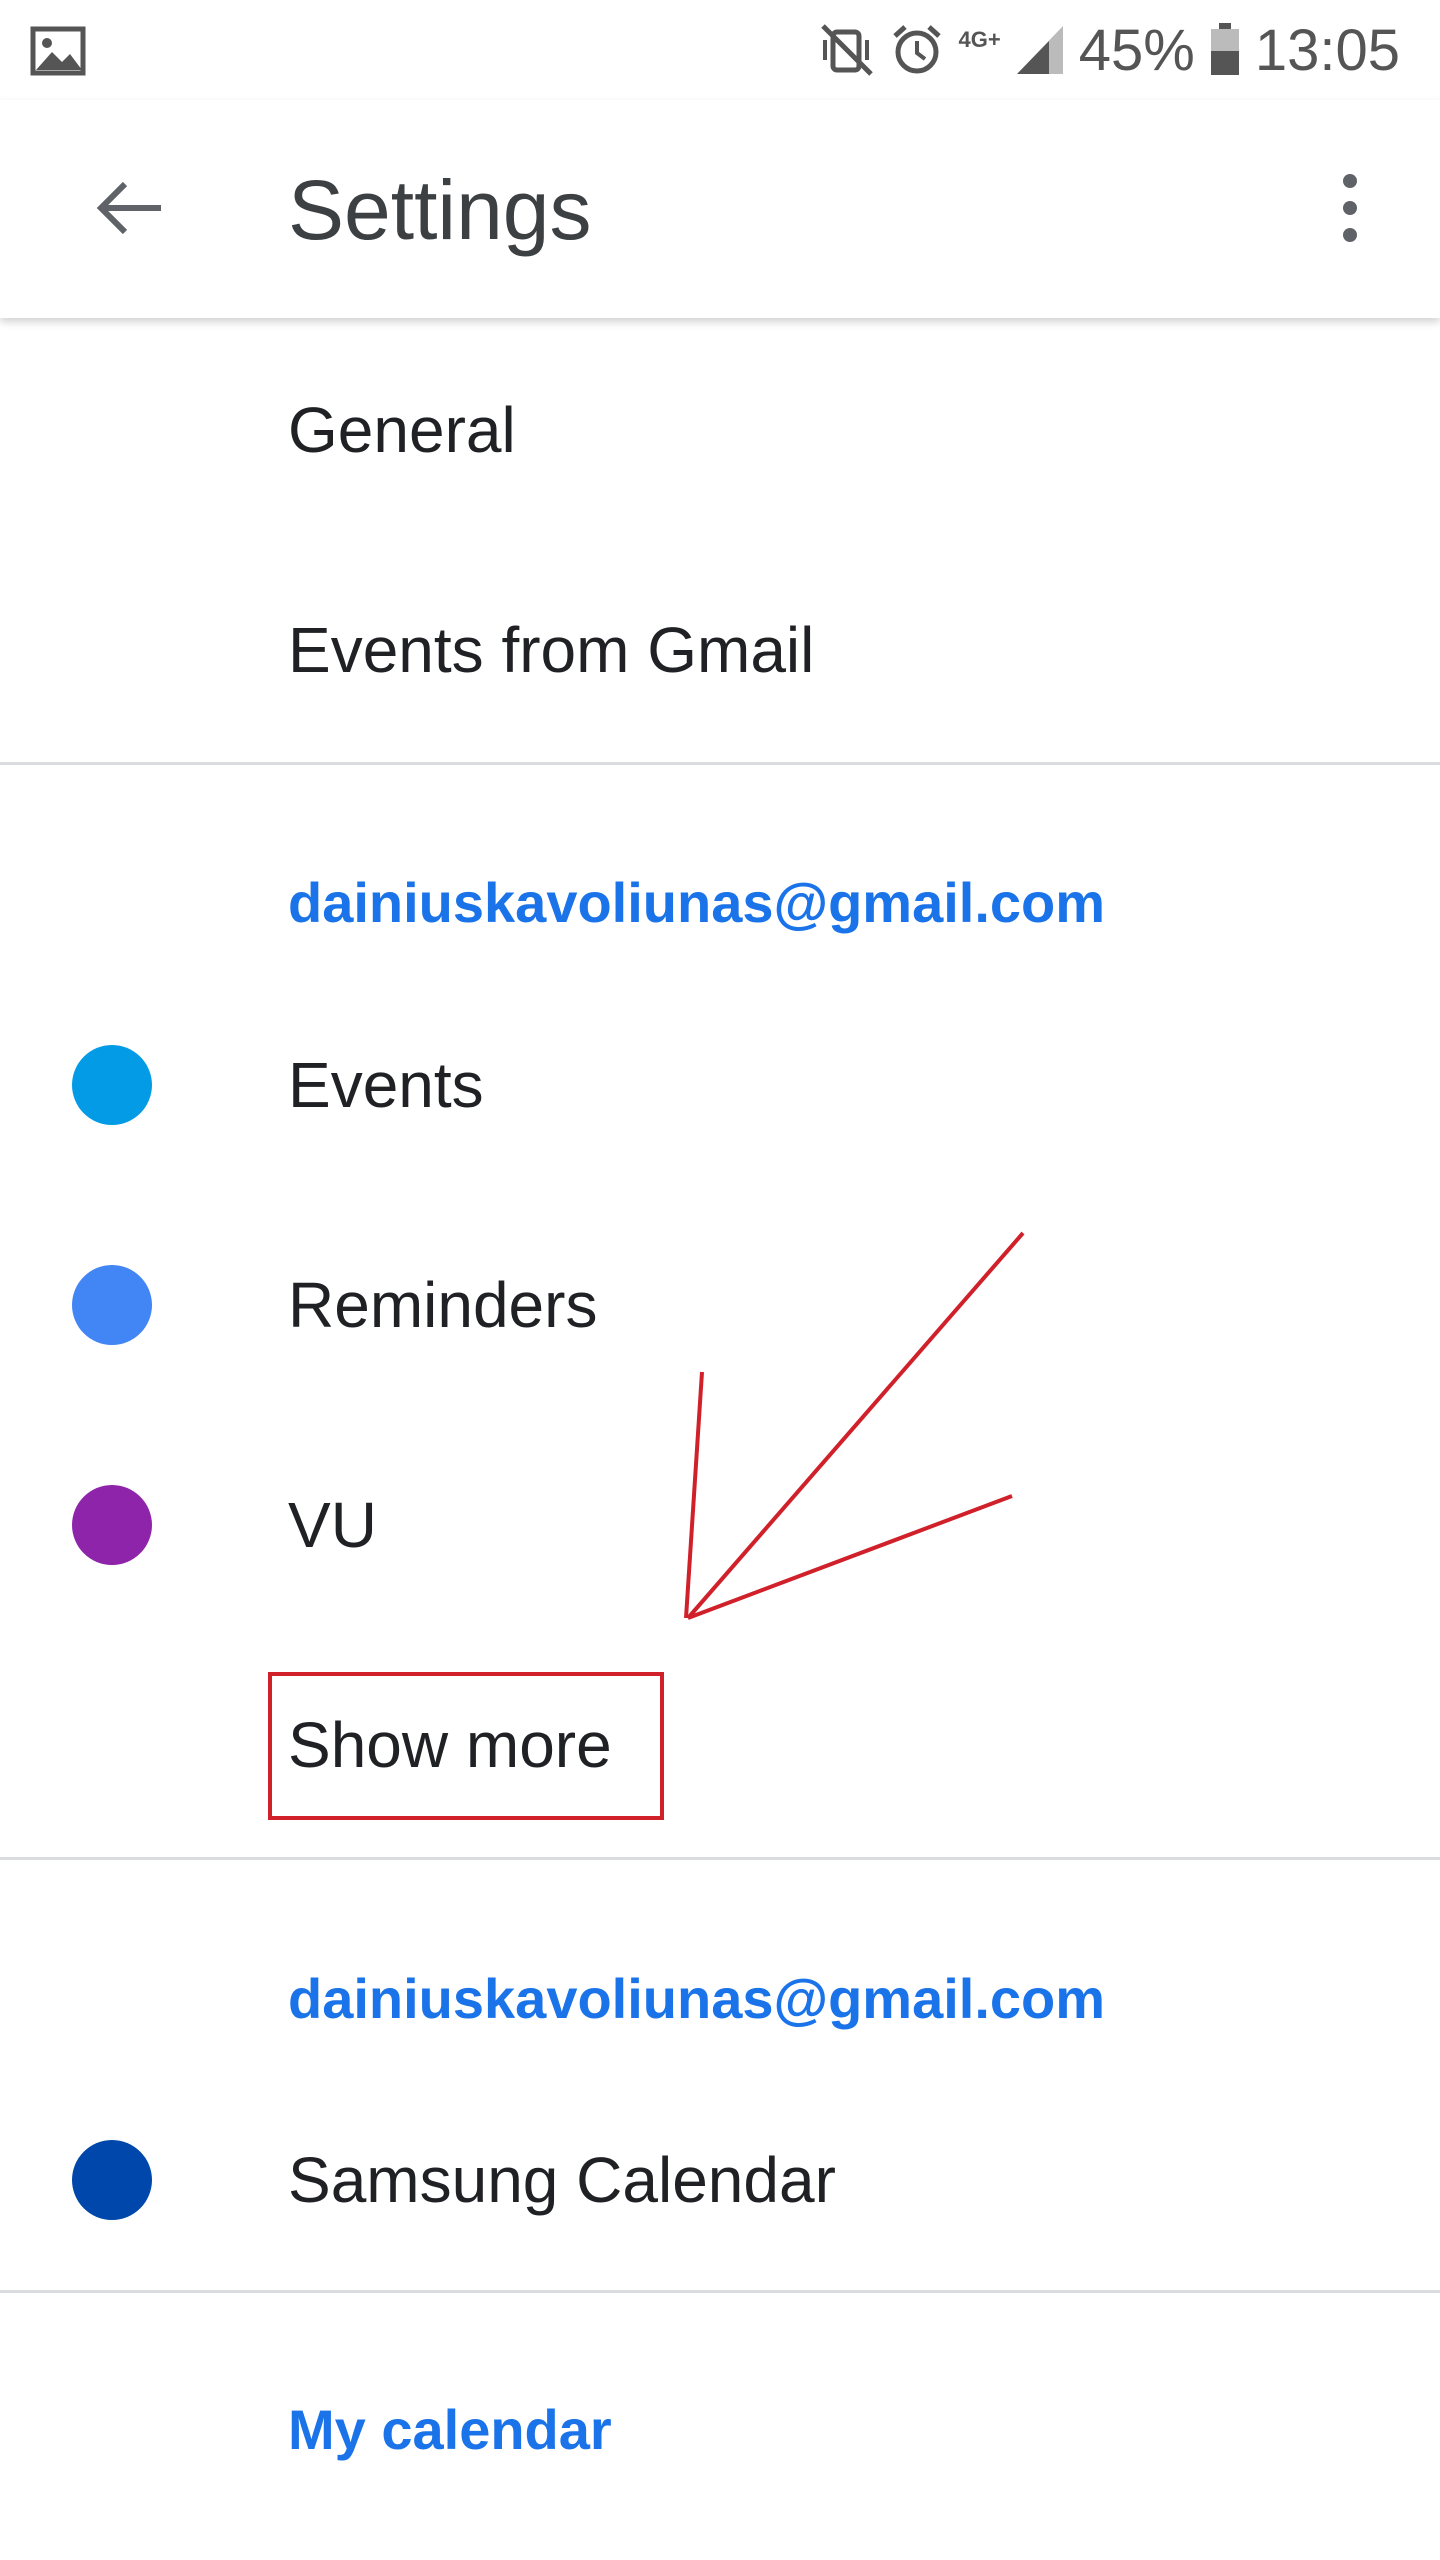 Image resolution: width=1440 pixels, height=2560 pixels. I want to click on settings-events-from-gmail: Events from Gmail, so click(720, 650).